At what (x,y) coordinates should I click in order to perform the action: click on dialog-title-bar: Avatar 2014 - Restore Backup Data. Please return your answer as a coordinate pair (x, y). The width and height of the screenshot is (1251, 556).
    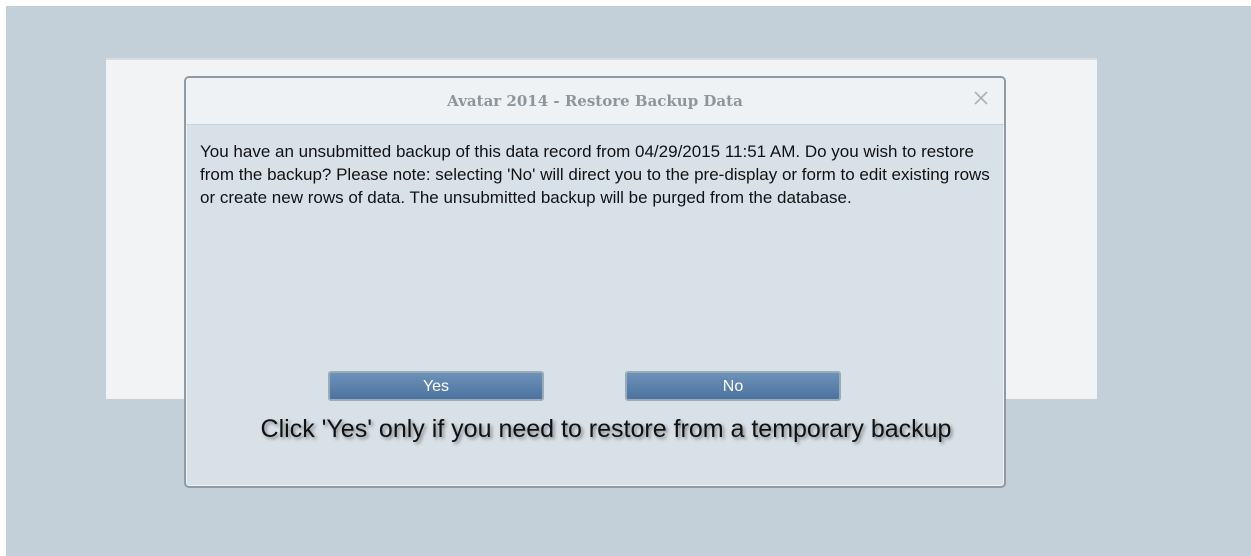
    Looking at the image, I should click on (595, 101).